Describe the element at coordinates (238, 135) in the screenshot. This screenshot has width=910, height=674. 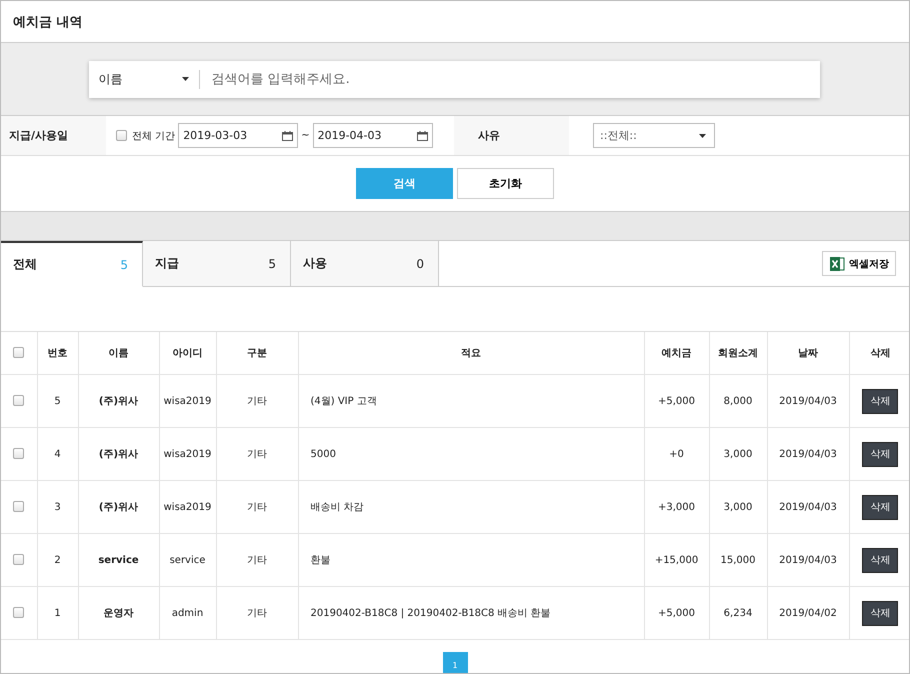
I see `date-field: 2019-03-03` at that location.